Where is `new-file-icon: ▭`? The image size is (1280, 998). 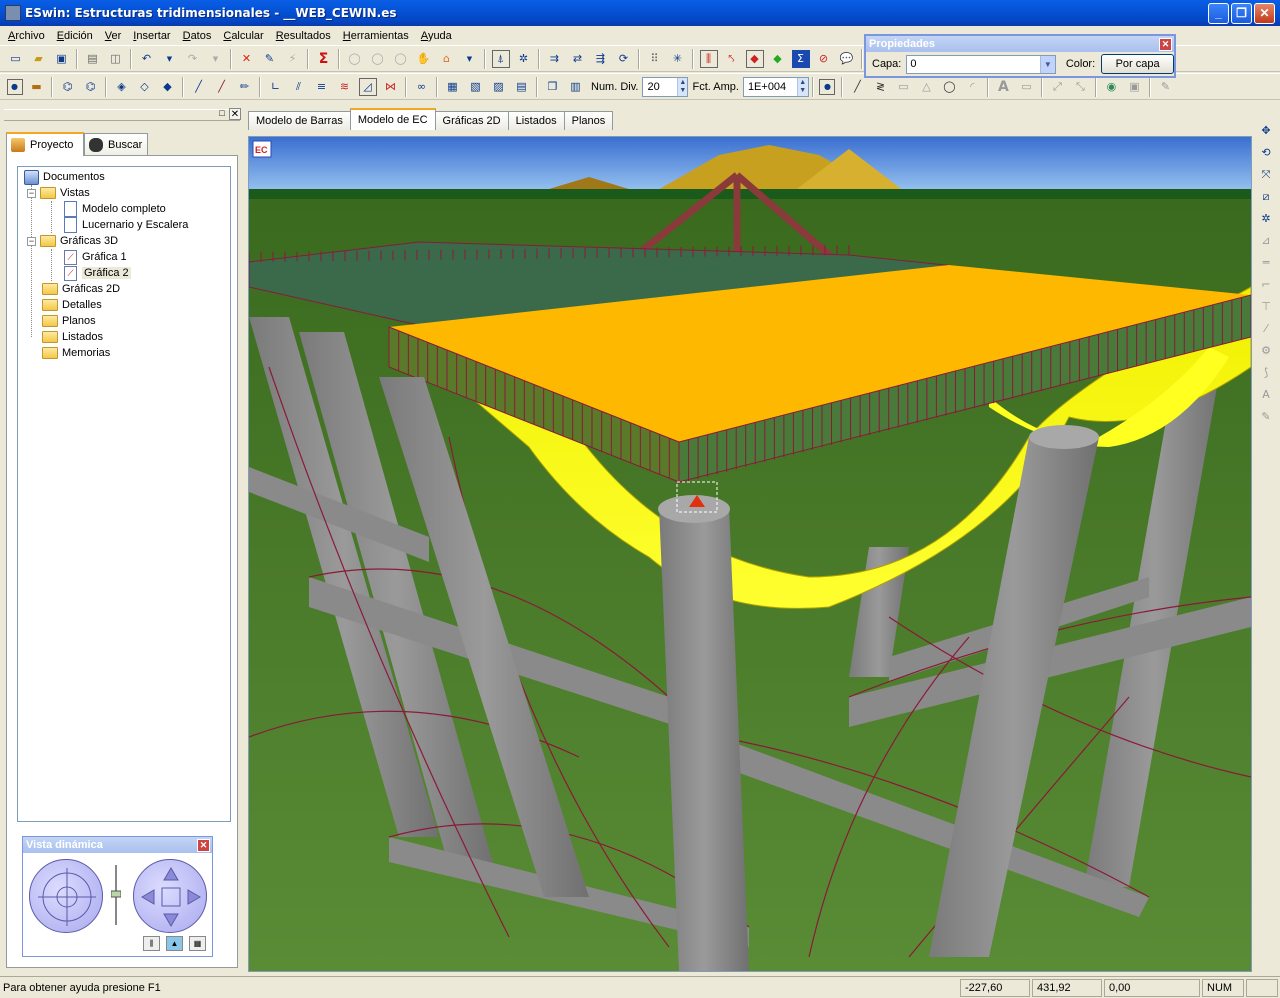
new-file-icon: ▭ is located at coordinates (16, 59).